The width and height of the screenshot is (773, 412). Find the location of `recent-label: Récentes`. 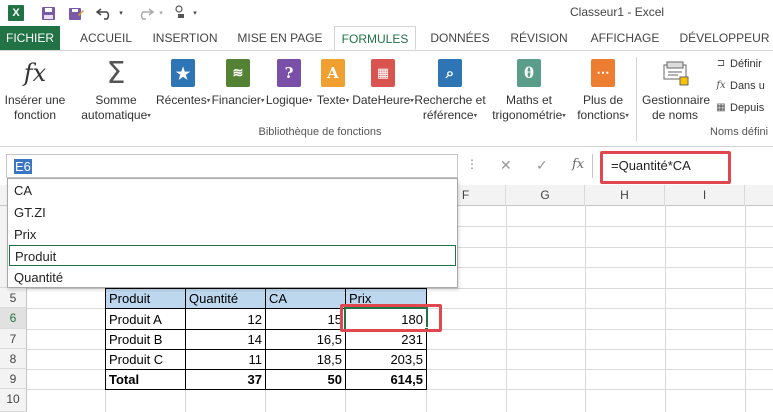

recent-label: Récentes is located at coordinates (181, 100).